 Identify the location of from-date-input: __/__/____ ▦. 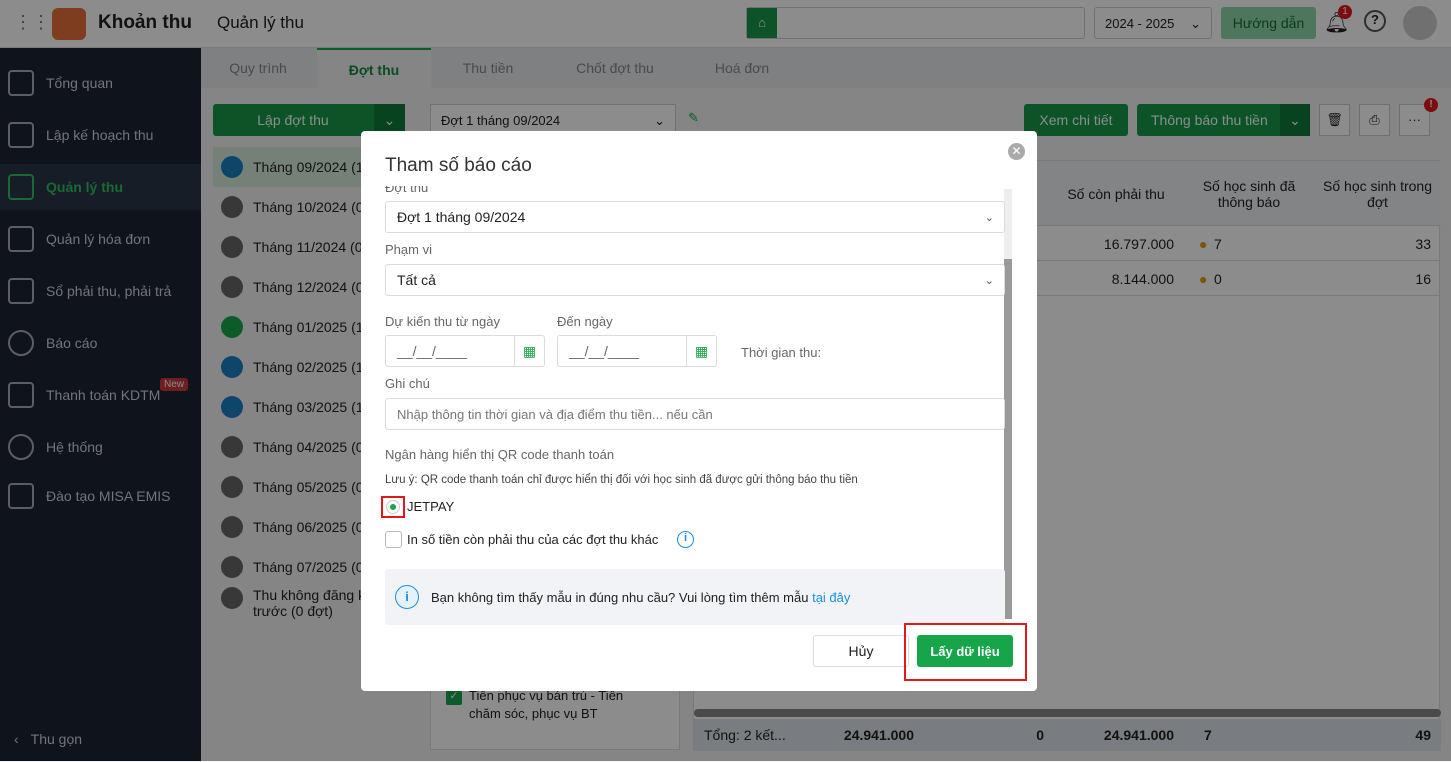
(465, 351).